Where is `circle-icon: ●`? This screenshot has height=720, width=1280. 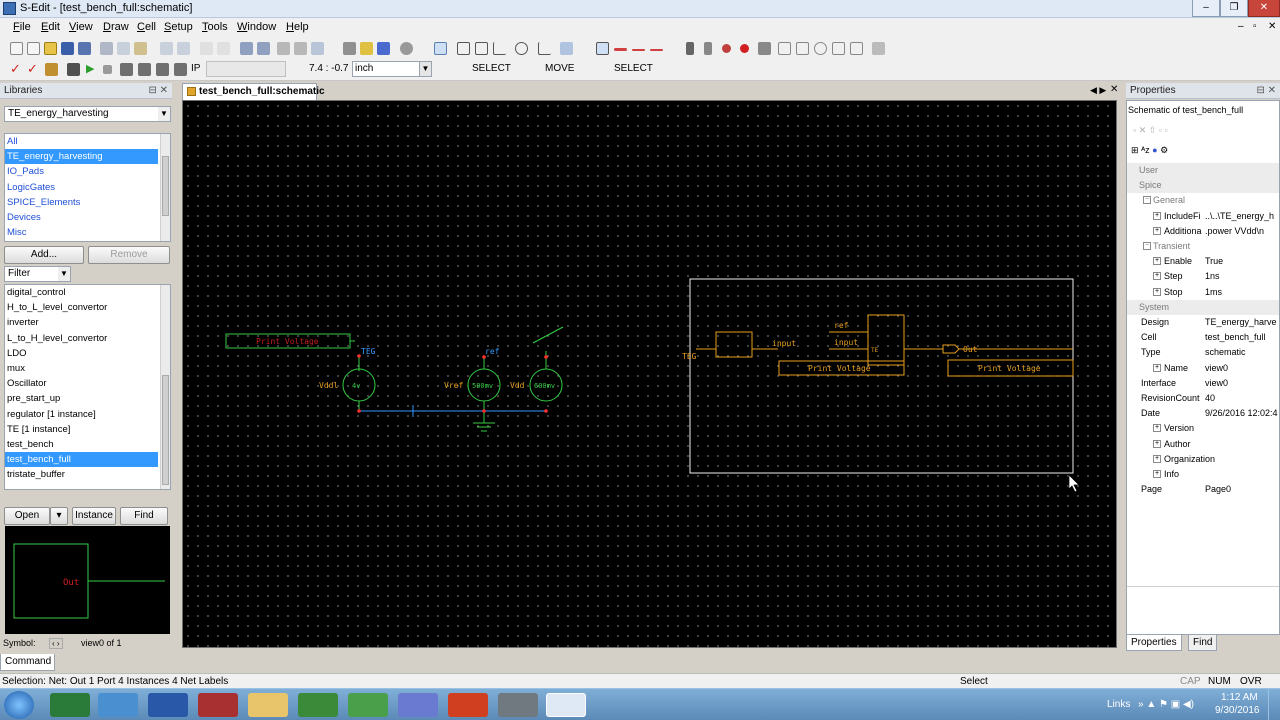
circle-icon: ● is located at coordinates (1154, 150).